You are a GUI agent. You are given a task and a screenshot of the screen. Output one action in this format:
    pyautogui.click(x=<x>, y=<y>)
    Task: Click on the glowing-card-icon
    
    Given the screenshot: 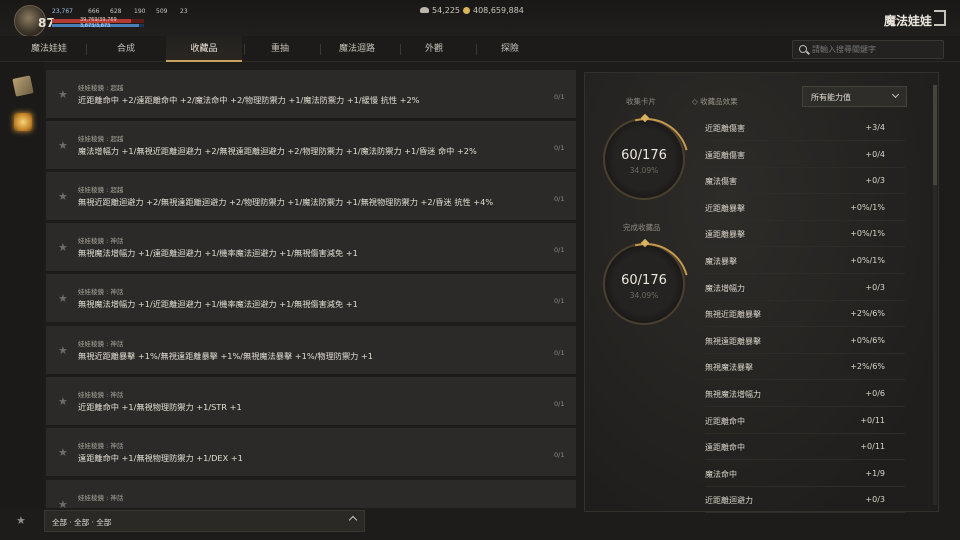 What is the action you would take?
    pyautogui.click(x=23, y=122)
    